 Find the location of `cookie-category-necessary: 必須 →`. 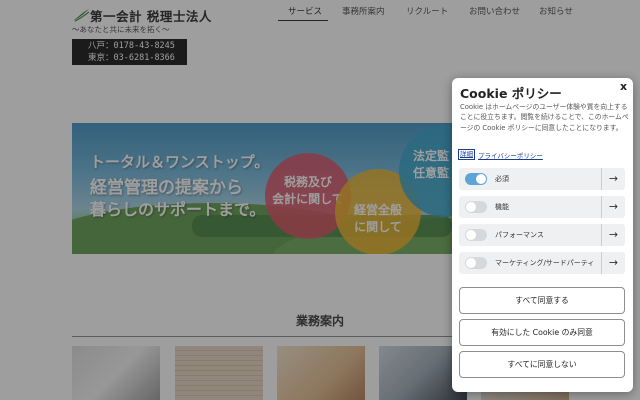

cookie-category-necessary: 必須 → is located at coordinates (542, 179).